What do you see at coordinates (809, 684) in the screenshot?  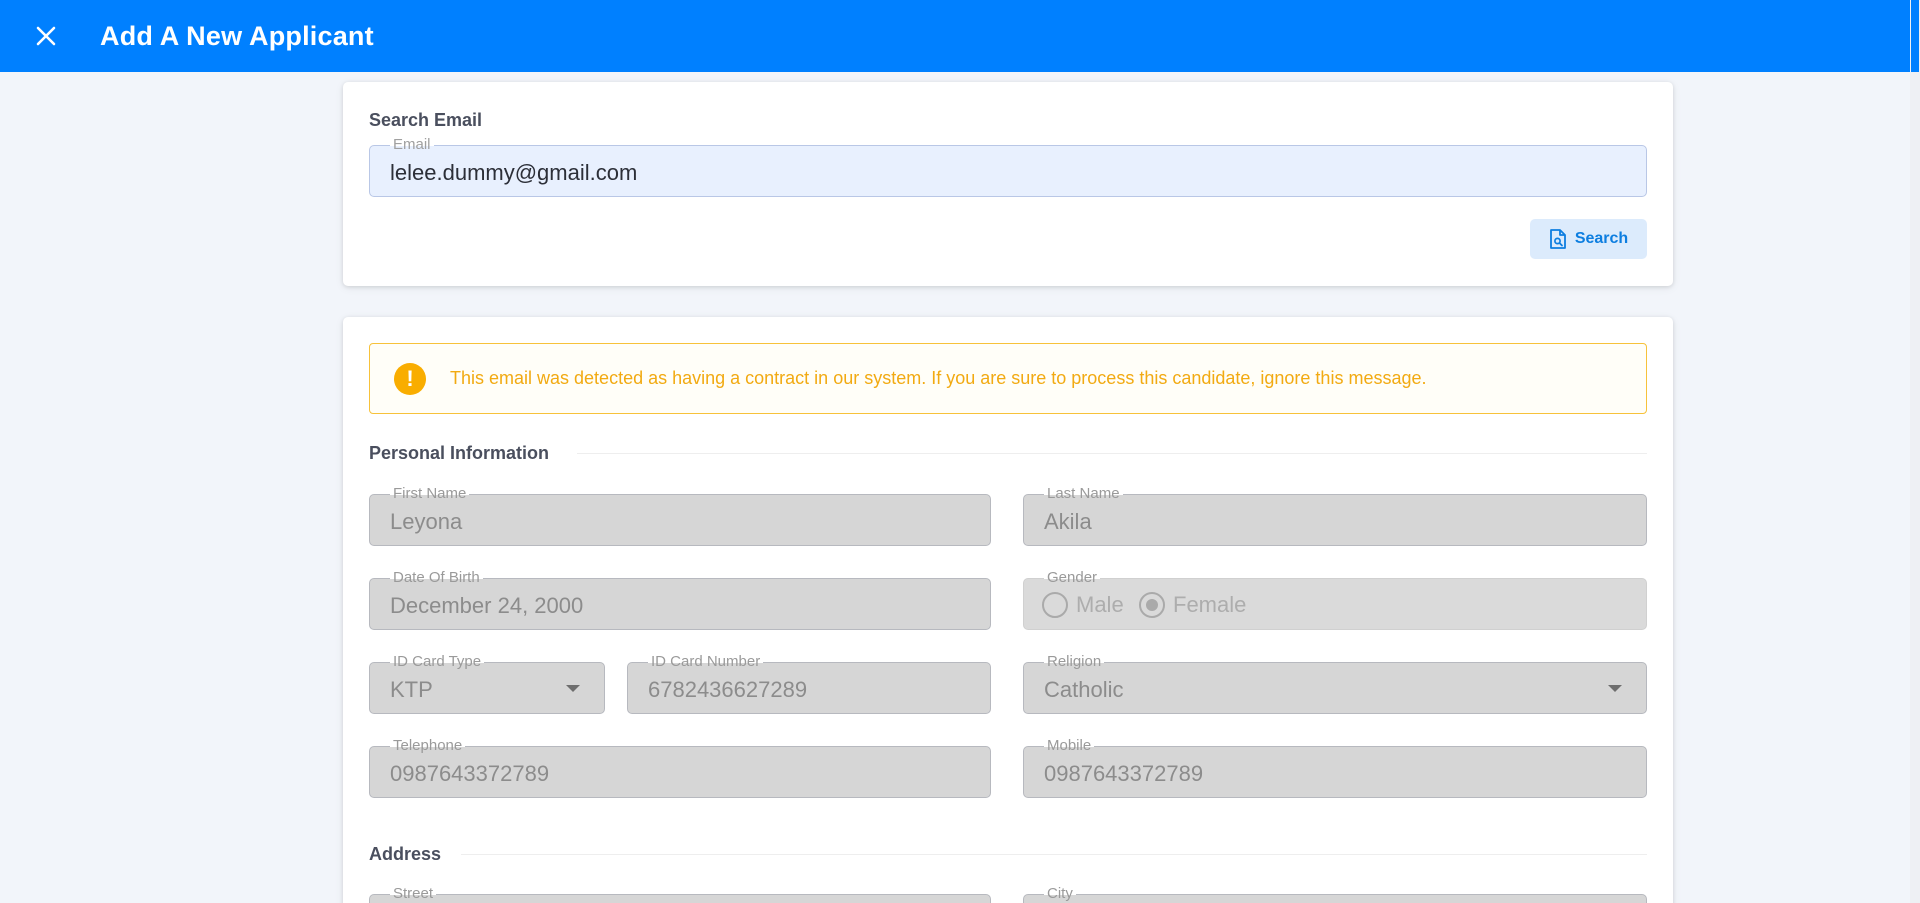 I see `id-card-number-field: ID Card Number 6782436627289` at bounding box center [809, 684].